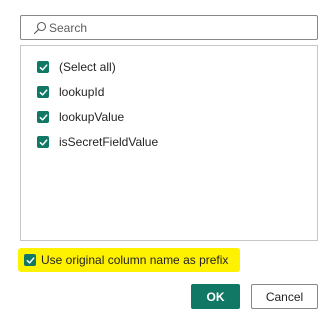  I want to click on list-item-select-all: (Select all), so click(76, 67).